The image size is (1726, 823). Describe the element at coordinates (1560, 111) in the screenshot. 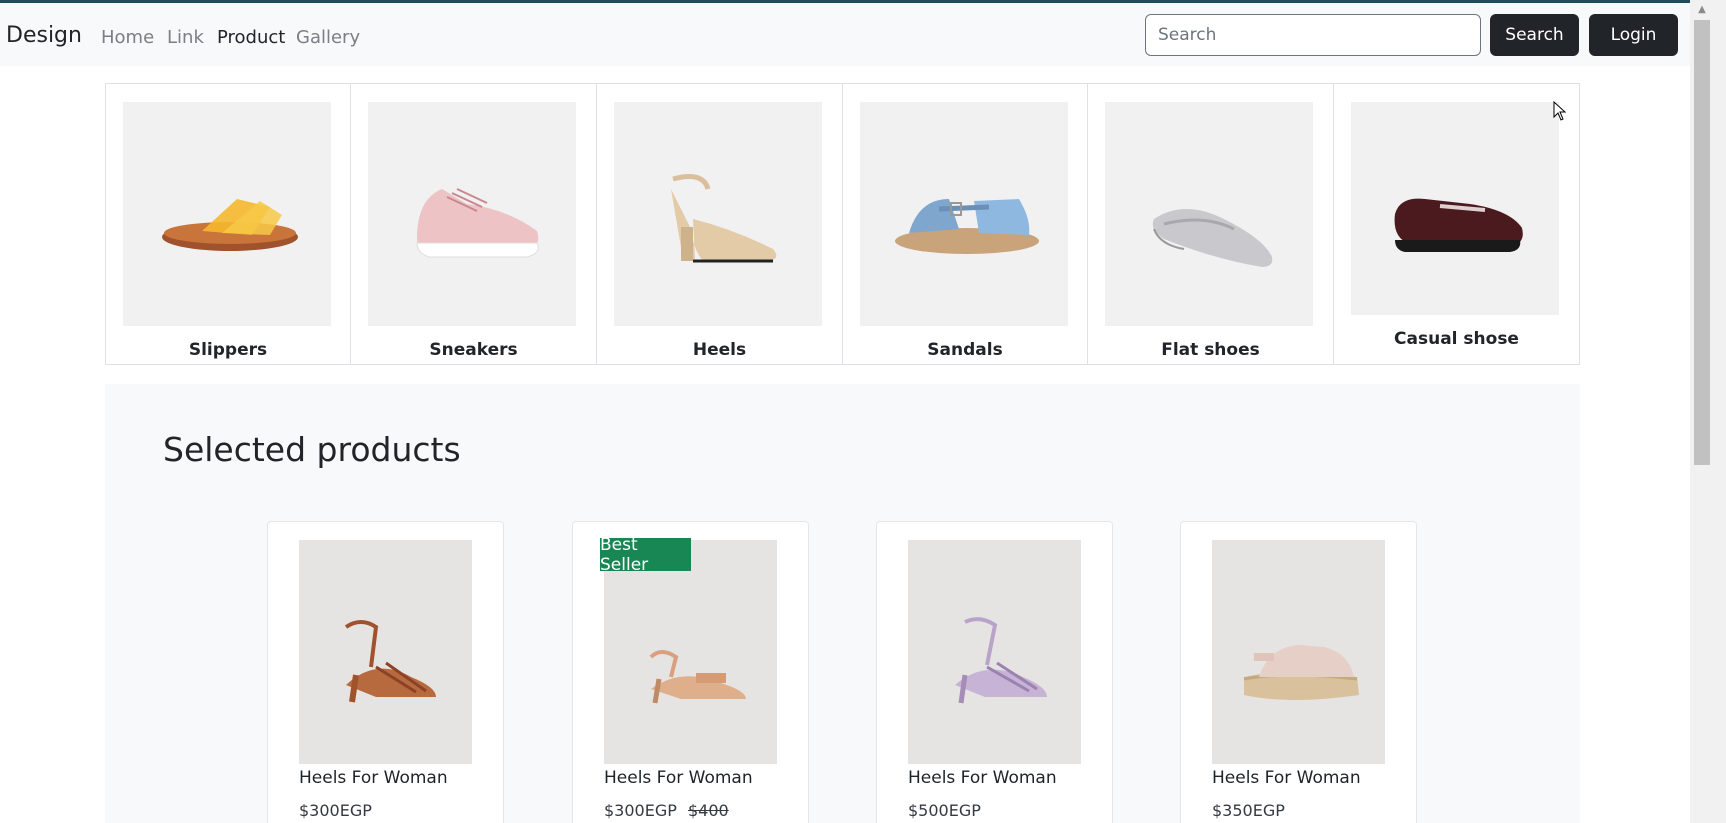

I see `mouse-cursor-icon` at that location.